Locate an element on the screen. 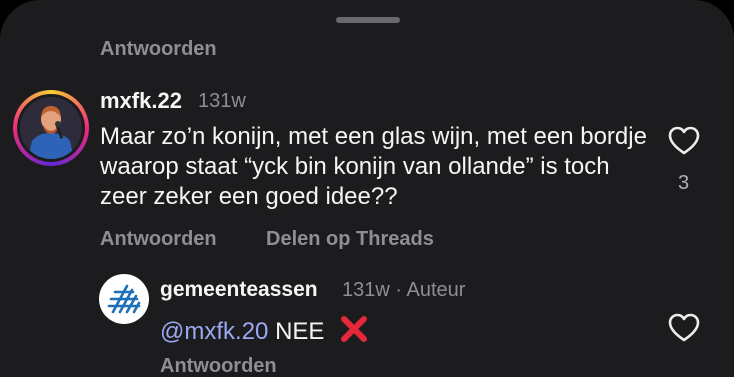 The width and height of the screenshot is (734, 377). mention-link: @mxfk.20 is located at coordinates (214, 331).